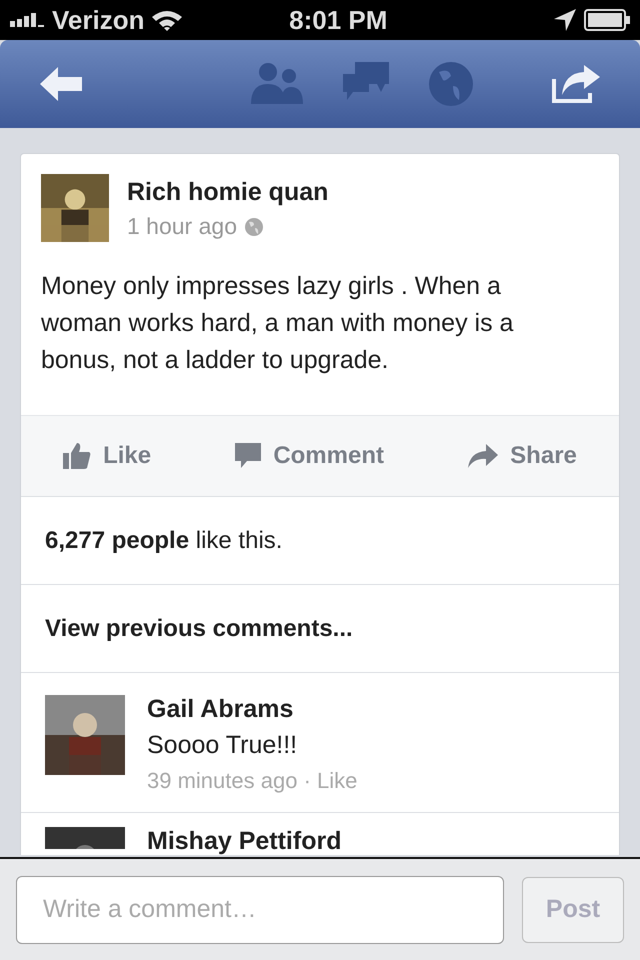 This screenshot has height=960, width=640. I want to click on carrier-name: Verizon, so click(98, 20).